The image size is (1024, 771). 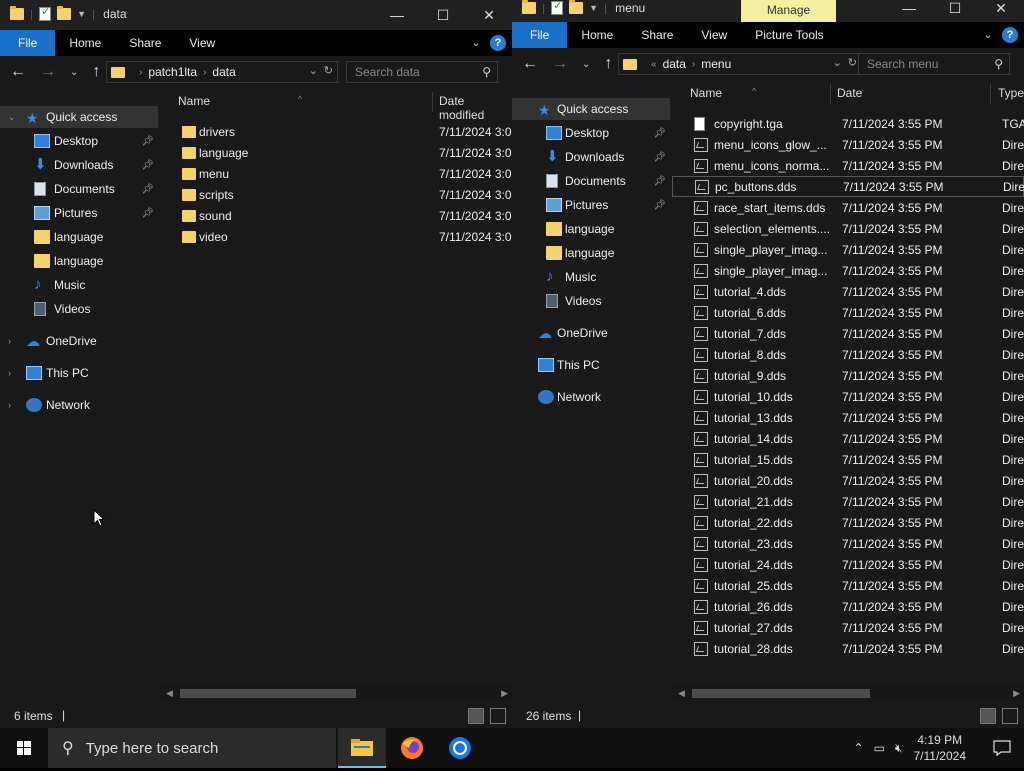 What do you see at coordinates (336, 215) in the screenshot?
I see `table-row: sound 7/11/2024 3:07` at bounding box center [336, 215].